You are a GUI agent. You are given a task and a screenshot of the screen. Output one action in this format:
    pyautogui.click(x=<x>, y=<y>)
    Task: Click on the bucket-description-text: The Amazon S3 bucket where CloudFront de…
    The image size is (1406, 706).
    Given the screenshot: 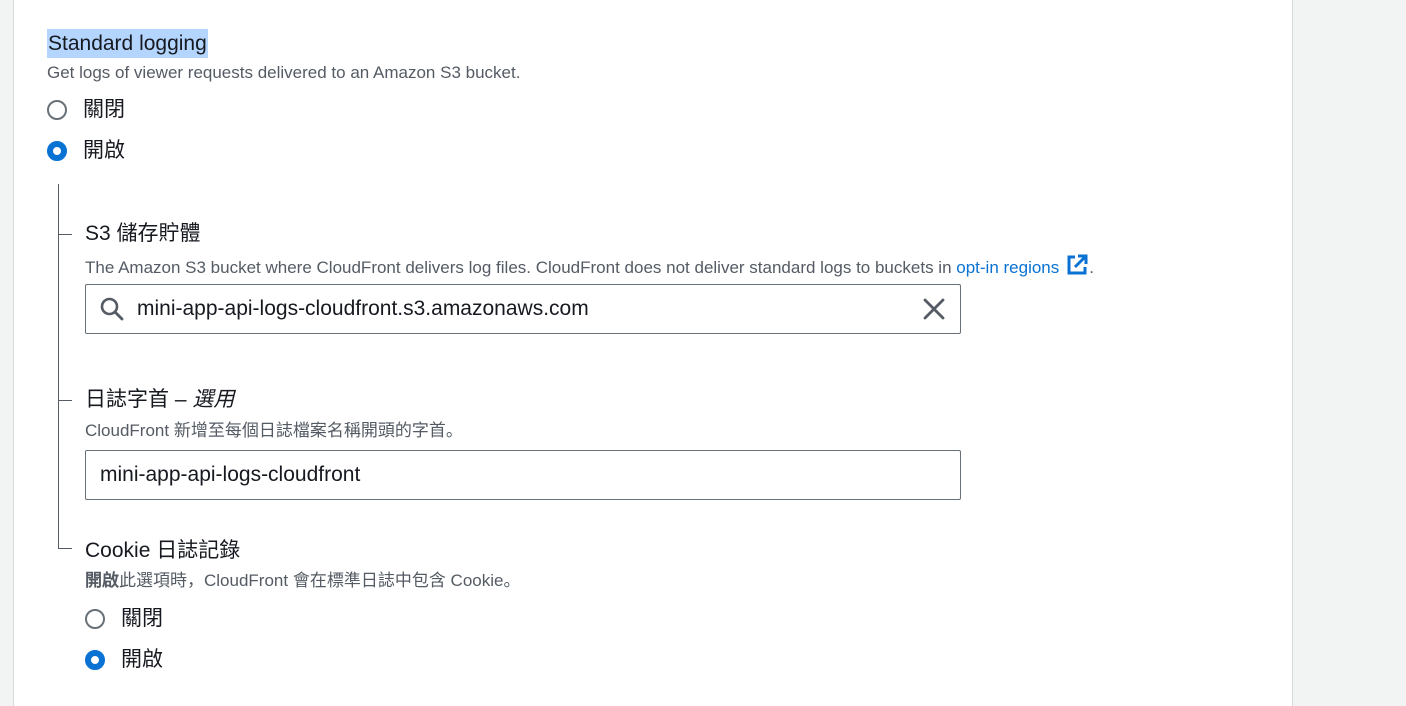 What is the action you would take?
    pyautogui.click(x=521, y=267)
    